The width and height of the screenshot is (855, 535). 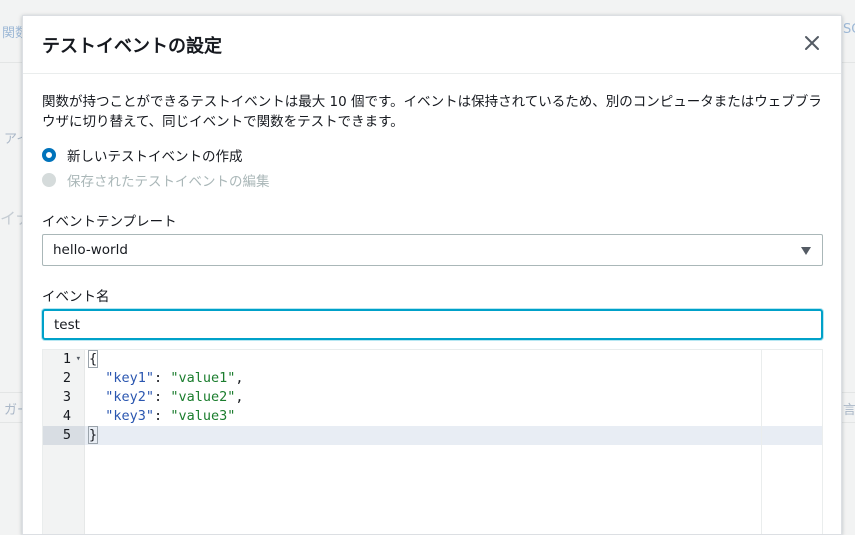 I want to click on radio-label: 保存されたテストイベントの編集, so click(x=168, y=182).